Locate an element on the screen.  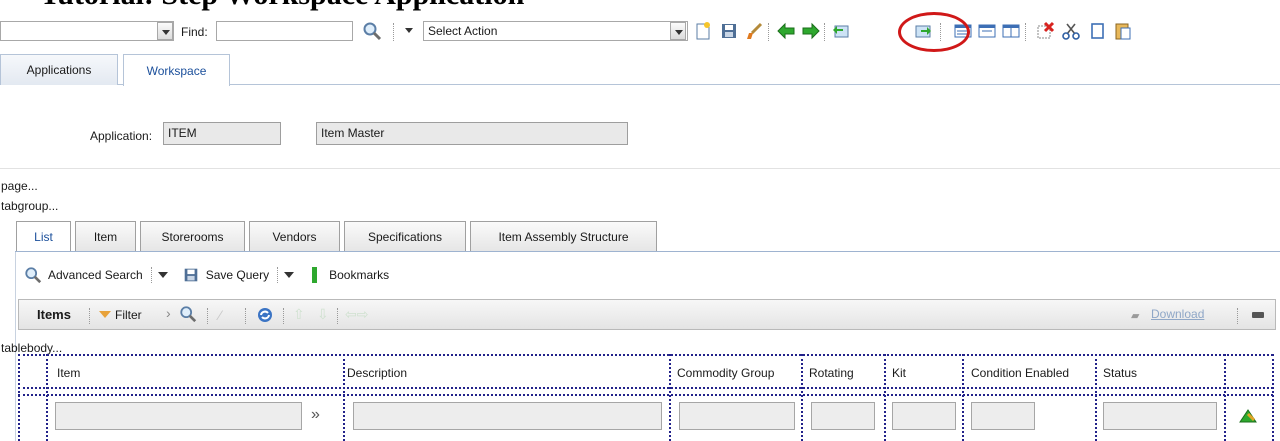
detail-menu-icon: » is located at coordinates (315, 415).